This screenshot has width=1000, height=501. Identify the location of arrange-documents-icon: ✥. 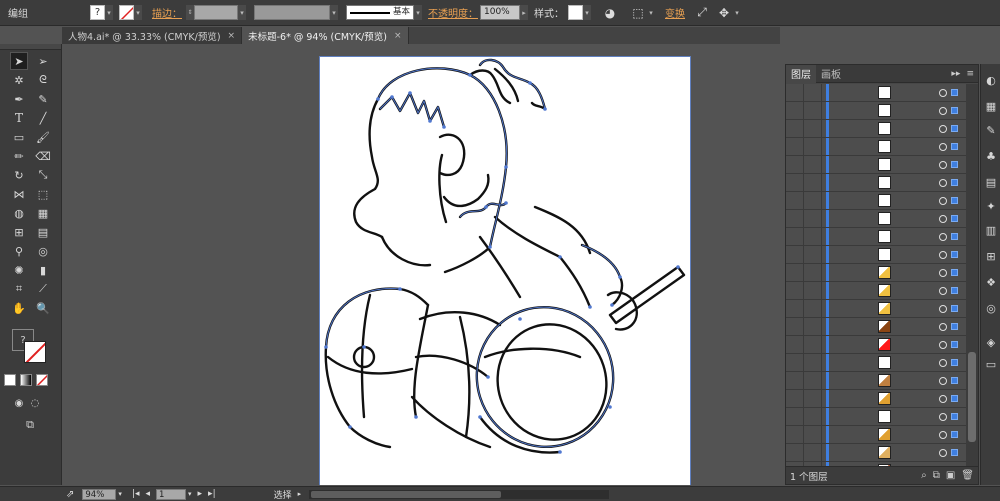
(724, 13).